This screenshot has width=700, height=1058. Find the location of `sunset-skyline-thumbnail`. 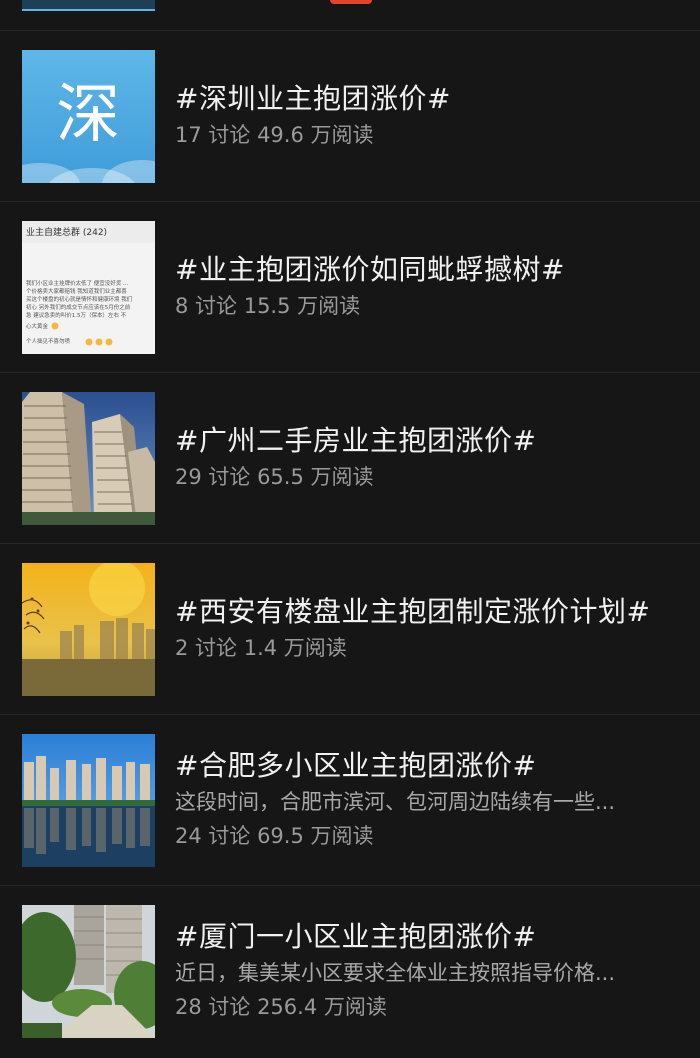

sunset-skyline-thumbnail is located at coordinates (88, 629).